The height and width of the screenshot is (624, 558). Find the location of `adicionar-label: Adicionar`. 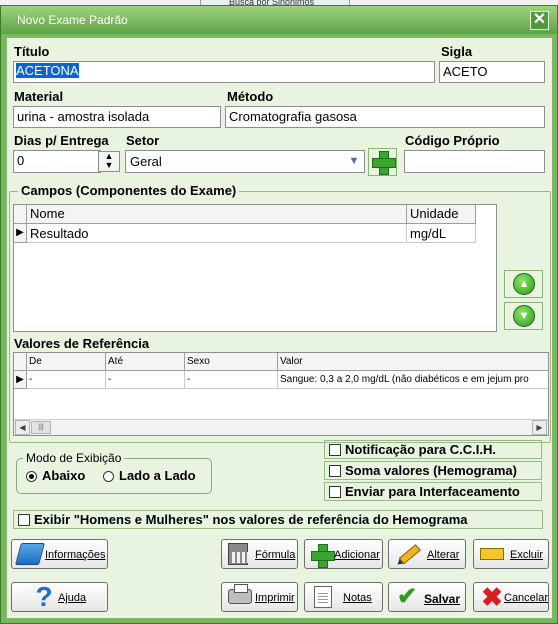

adicionar-label: Adicionar is located at coordinates (357, 555).